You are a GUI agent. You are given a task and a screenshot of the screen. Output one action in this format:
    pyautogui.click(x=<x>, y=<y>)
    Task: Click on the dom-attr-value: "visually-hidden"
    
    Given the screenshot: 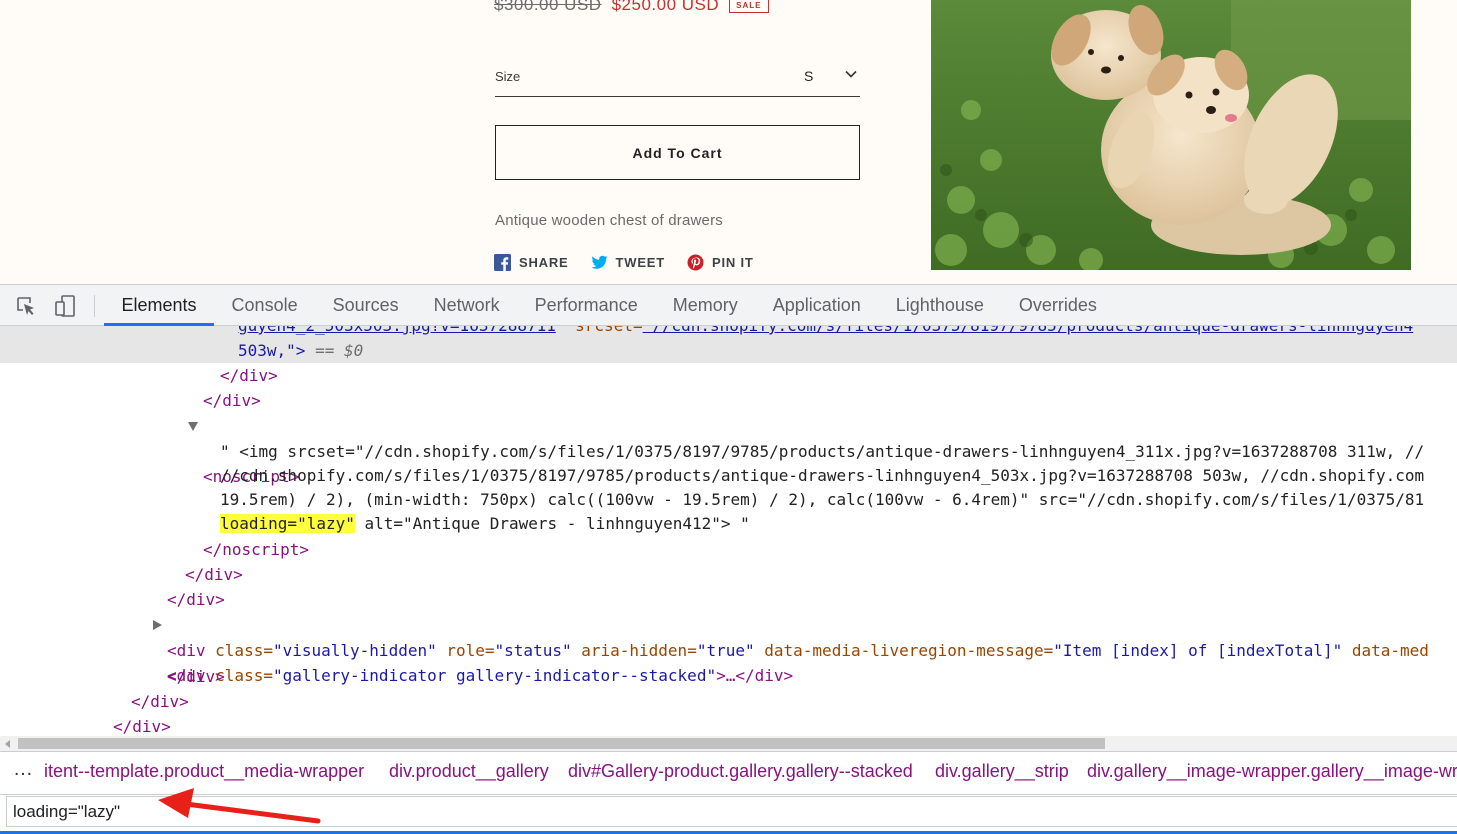 What is the action you would take?
    pyautogui.click(x=354, y=650)
    